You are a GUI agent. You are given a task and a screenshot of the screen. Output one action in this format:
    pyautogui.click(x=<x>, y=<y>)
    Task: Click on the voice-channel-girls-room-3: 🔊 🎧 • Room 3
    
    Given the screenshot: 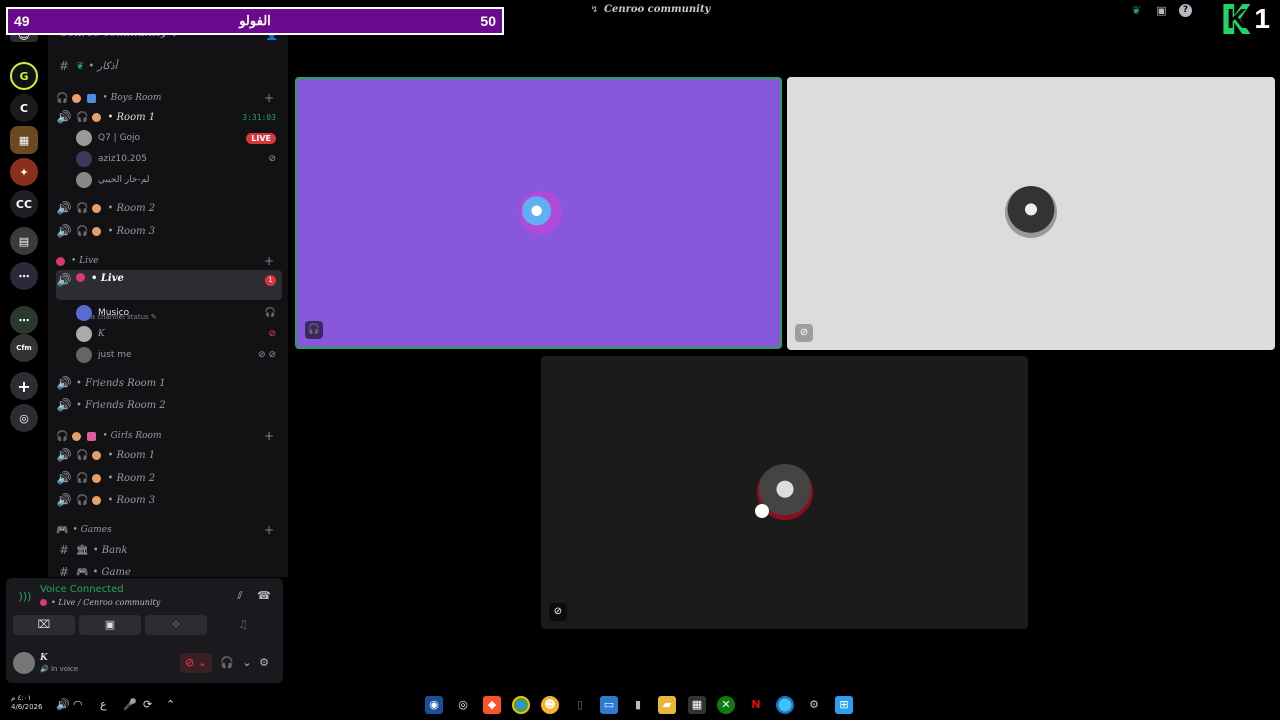 What is the action you would take?
    pyautogui.click(x=169, y=500)
    